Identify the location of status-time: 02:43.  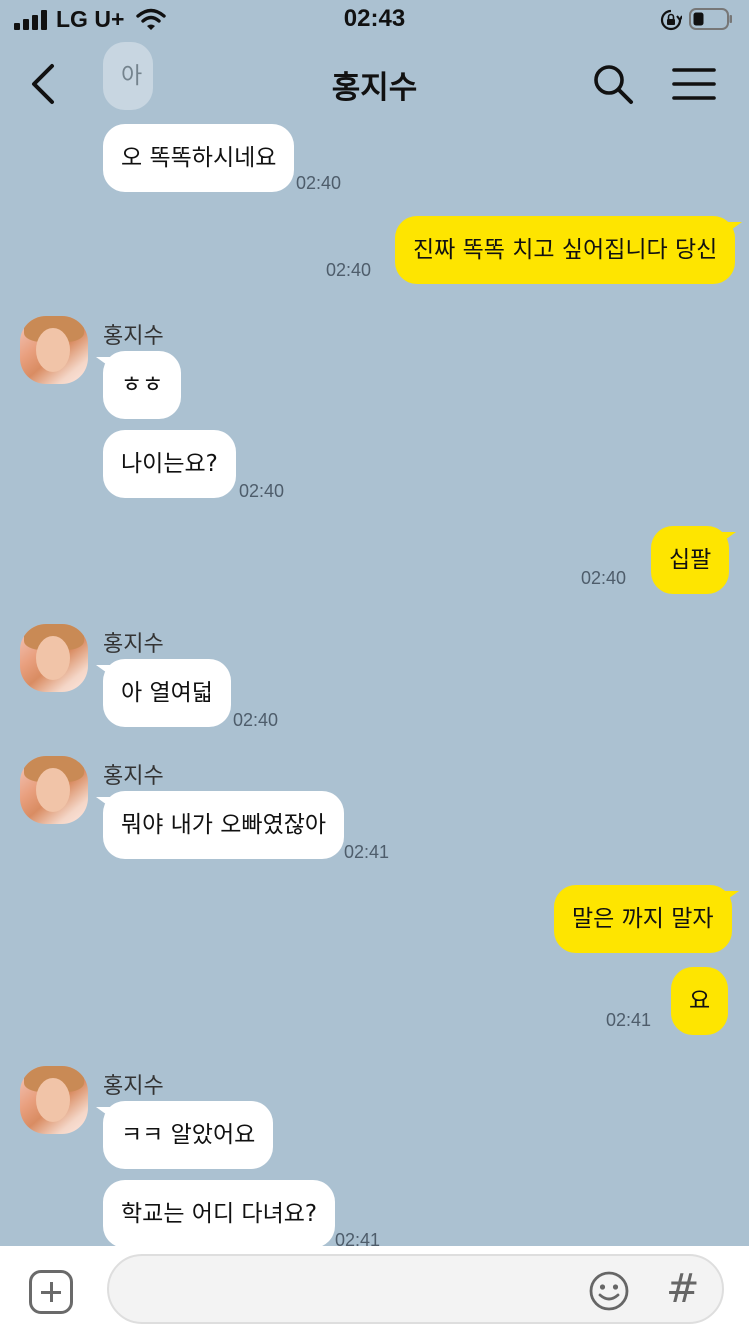
(374, 18).